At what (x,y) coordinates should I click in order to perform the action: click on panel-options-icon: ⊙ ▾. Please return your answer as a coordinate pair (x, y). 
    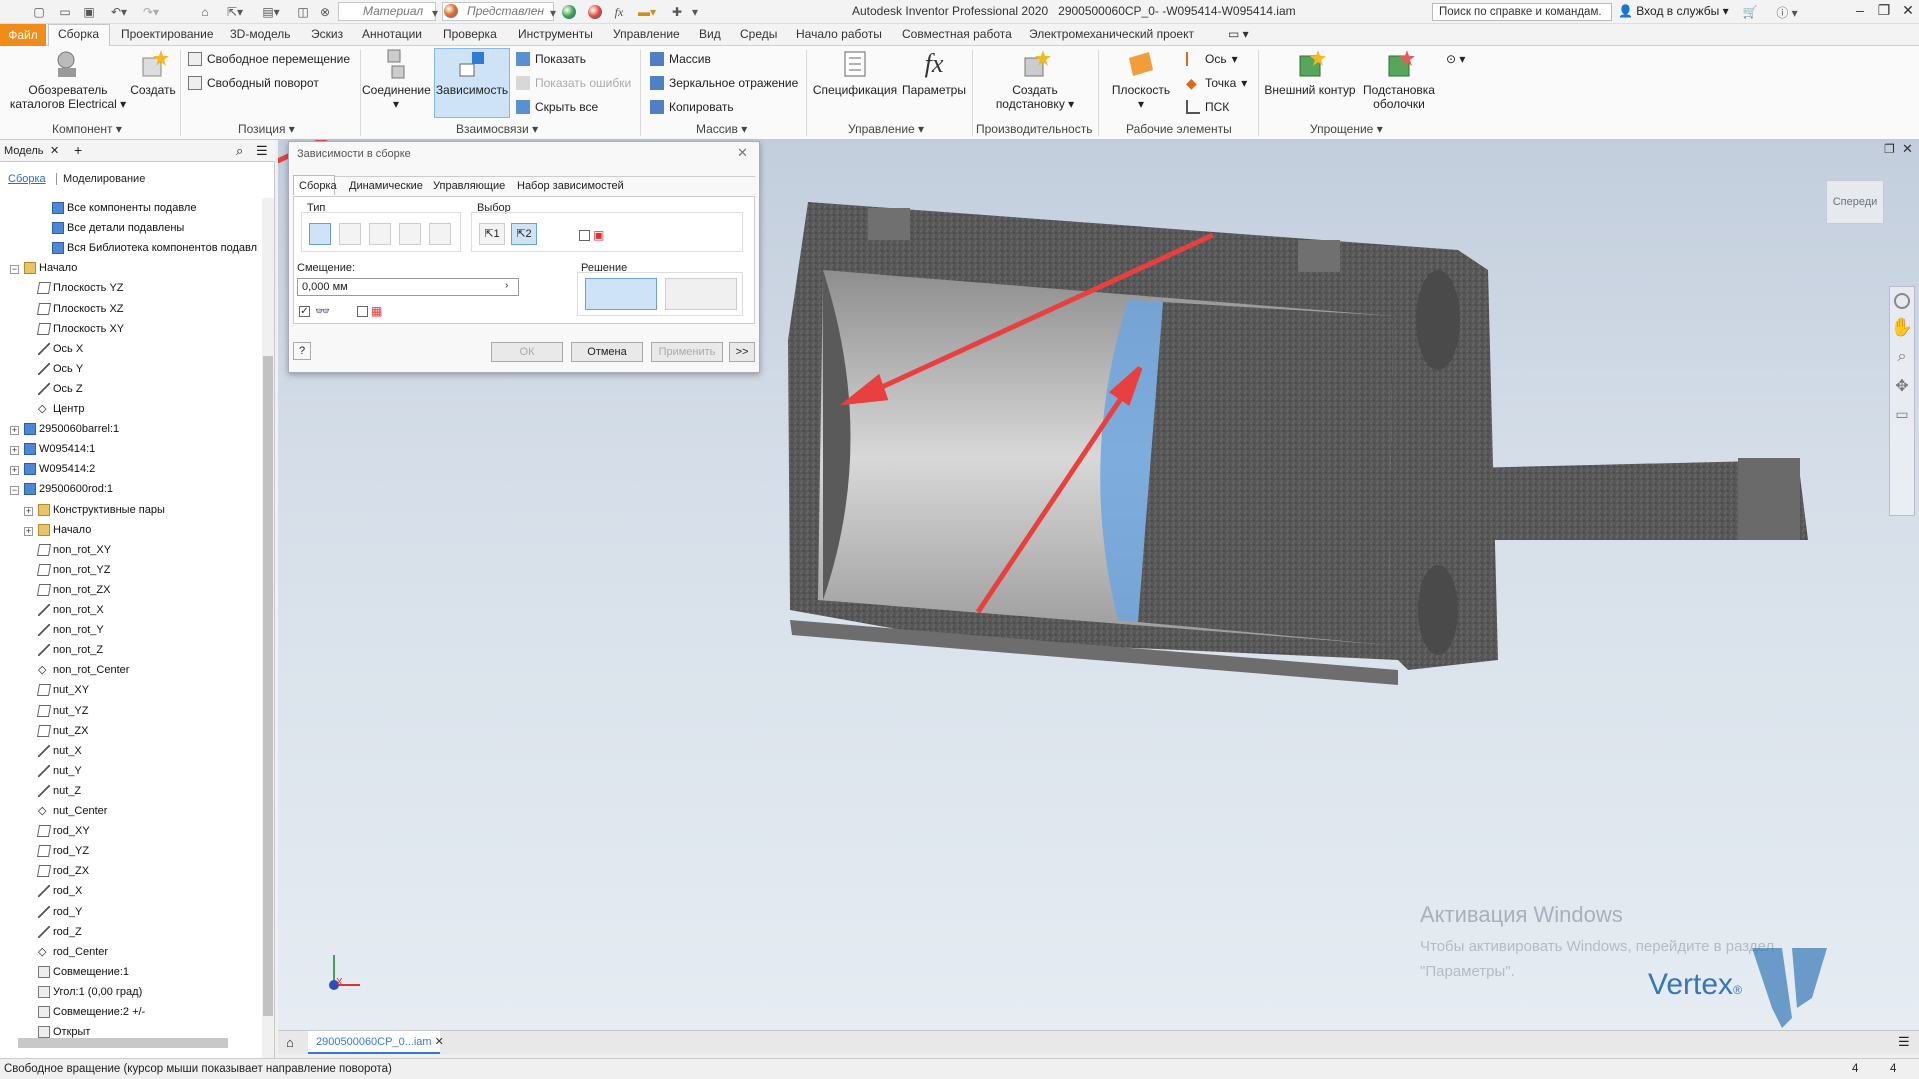
    Looking at the image, I should click on (1455, 59).